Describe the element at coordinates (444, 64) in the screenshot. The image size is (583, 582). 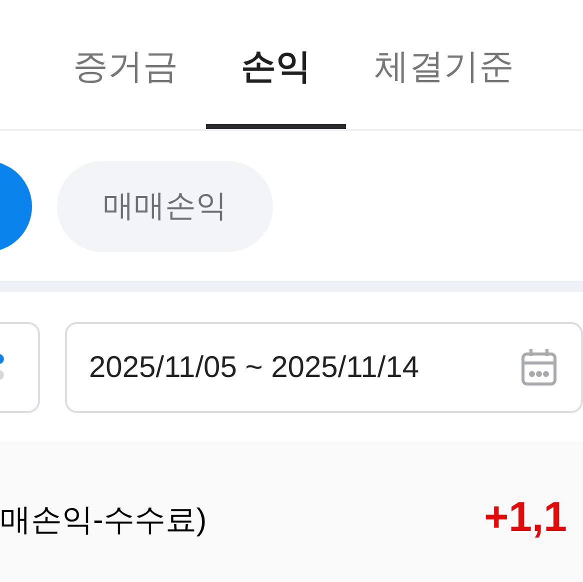
I see `tab: 체결기준` at that location.